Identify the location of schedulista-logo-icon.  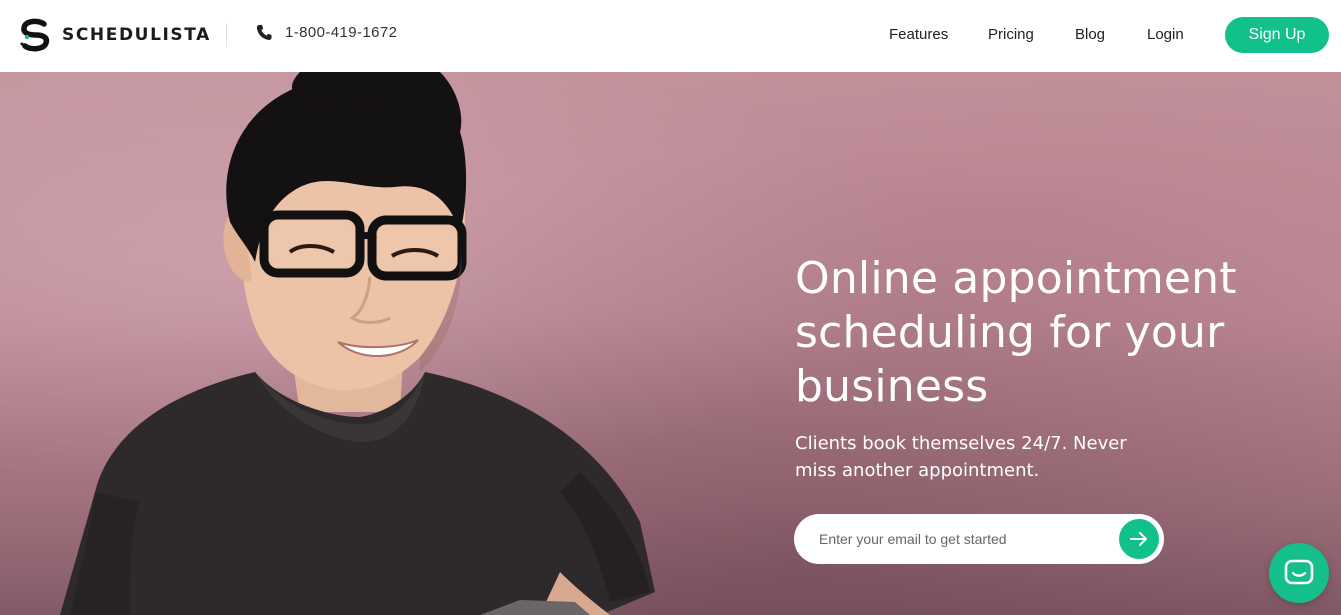
(35, 35).